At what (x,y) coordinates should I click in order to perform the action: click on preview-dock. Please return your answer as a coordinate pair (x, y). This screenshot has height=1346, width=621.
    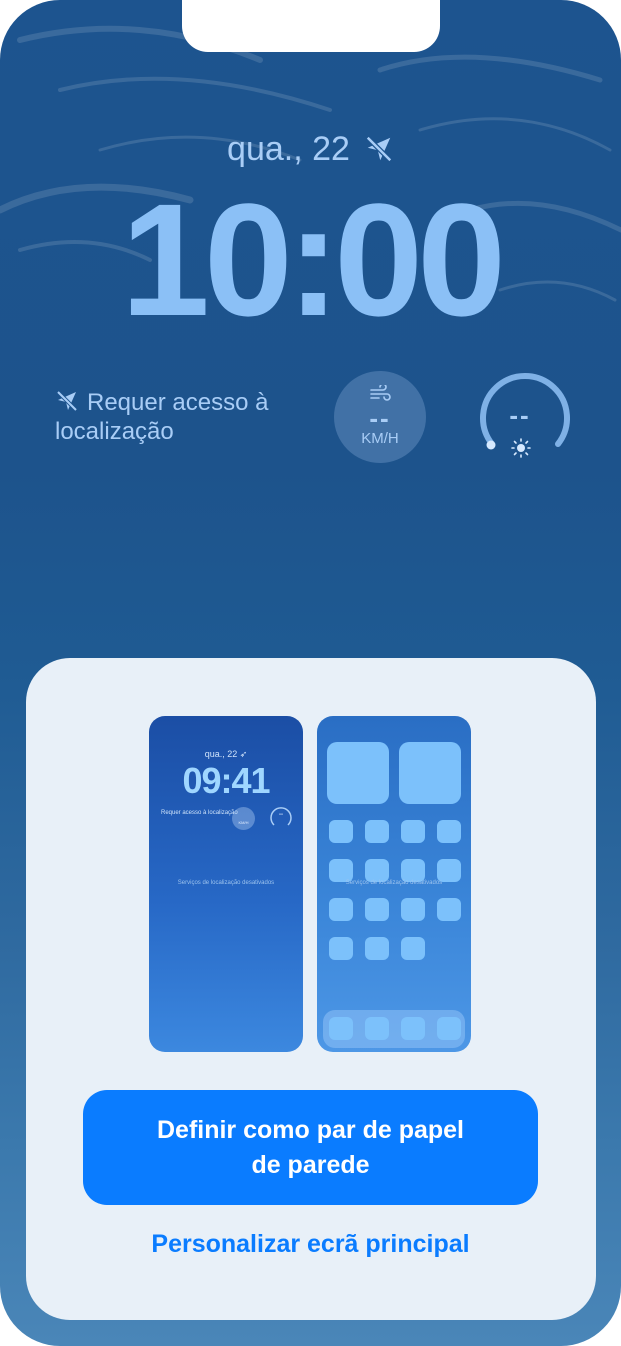
    Looking at the image, I should click on (394, 1029).